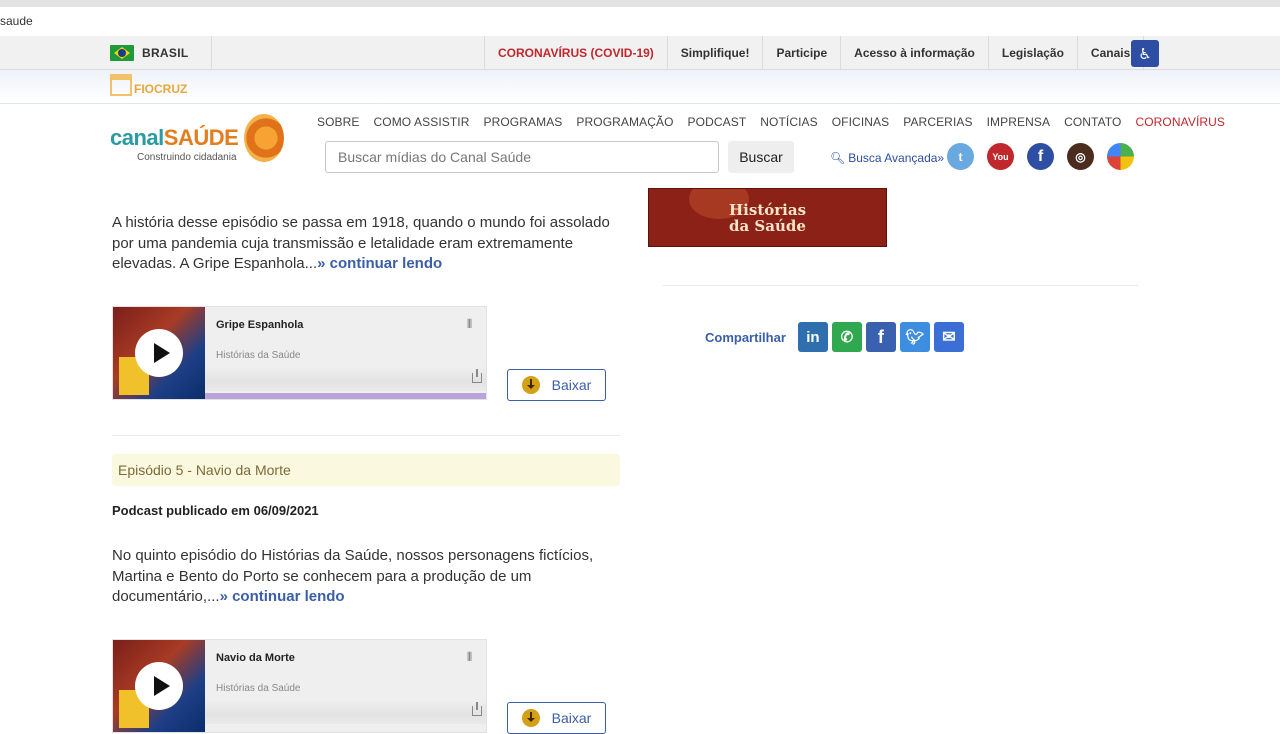  Describe the element at coordinates (717, 122) in the screenshot. I see `nav-podcast: PODCAST` at that location.